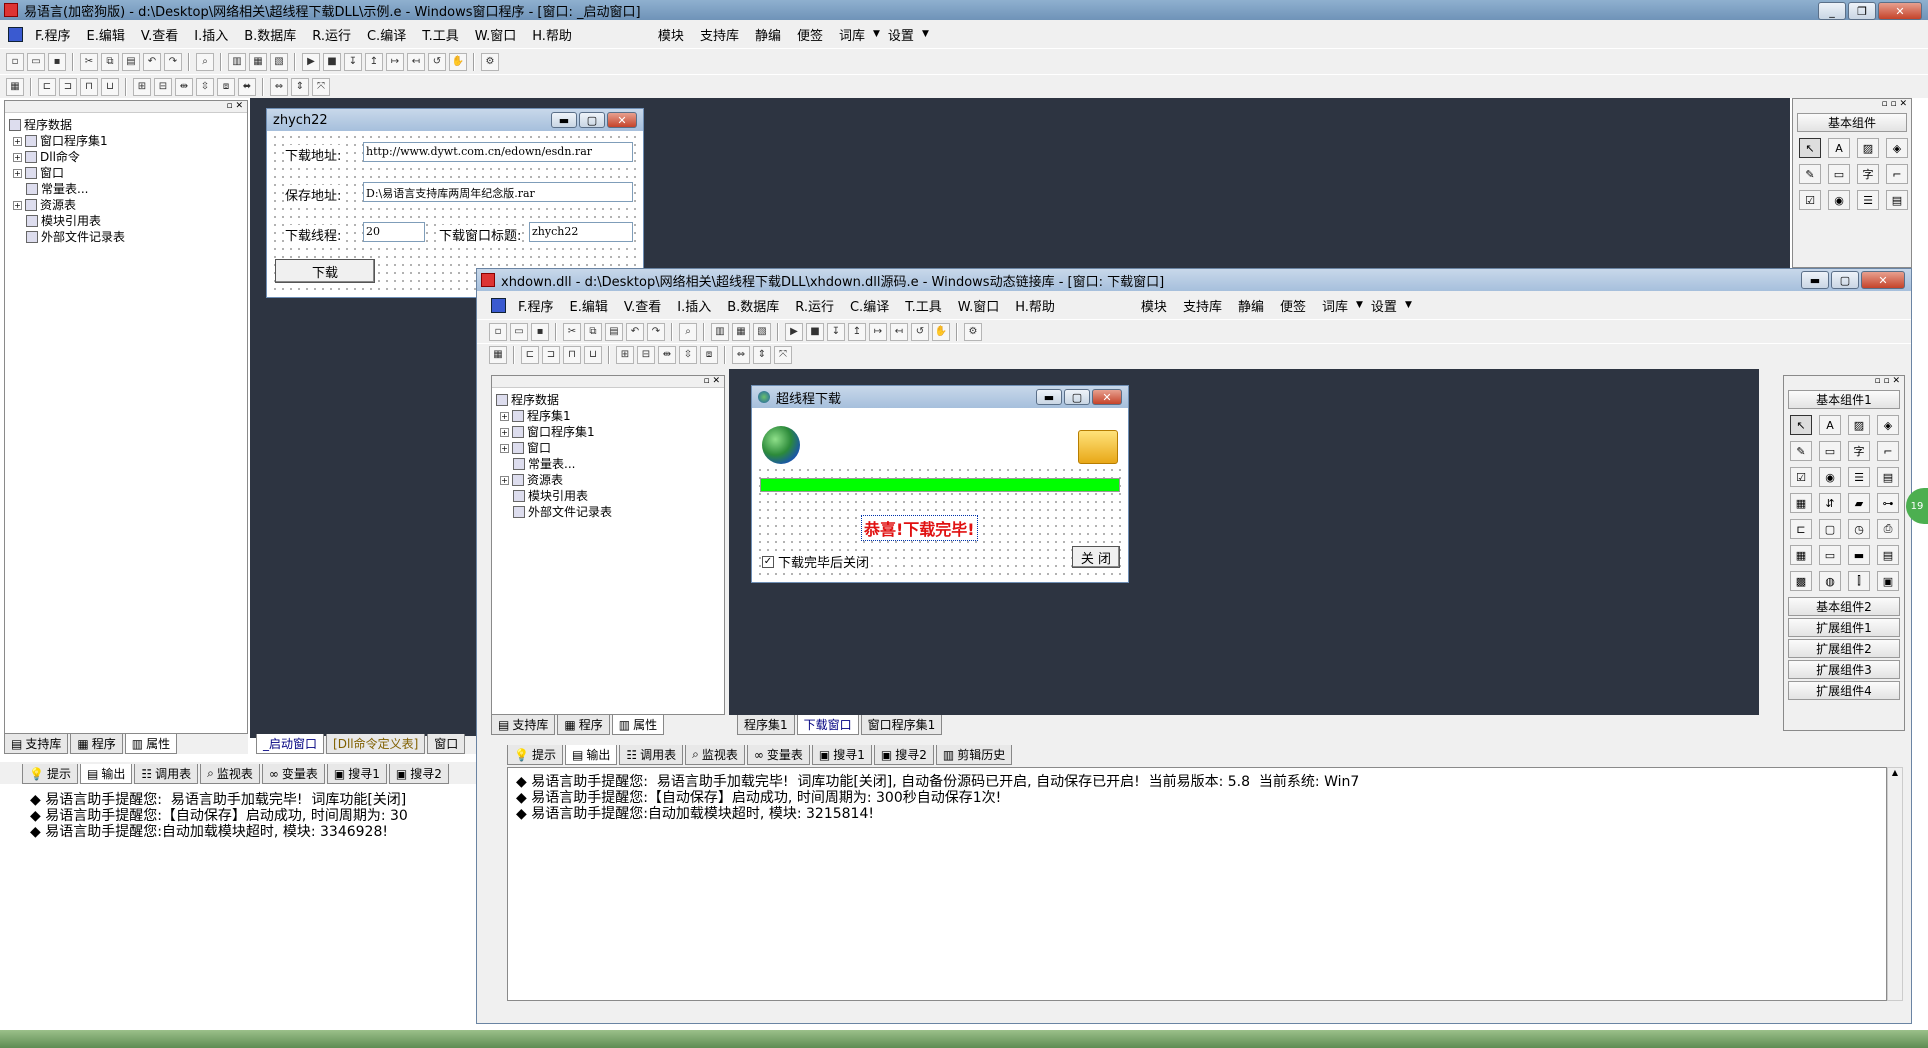 The width and height of the screenshot is (1928, 1048). What do you see at coordinates (1830, 451) in the screenshot?
I see `button-icon: ▭` at bounding box center [1830, 451].